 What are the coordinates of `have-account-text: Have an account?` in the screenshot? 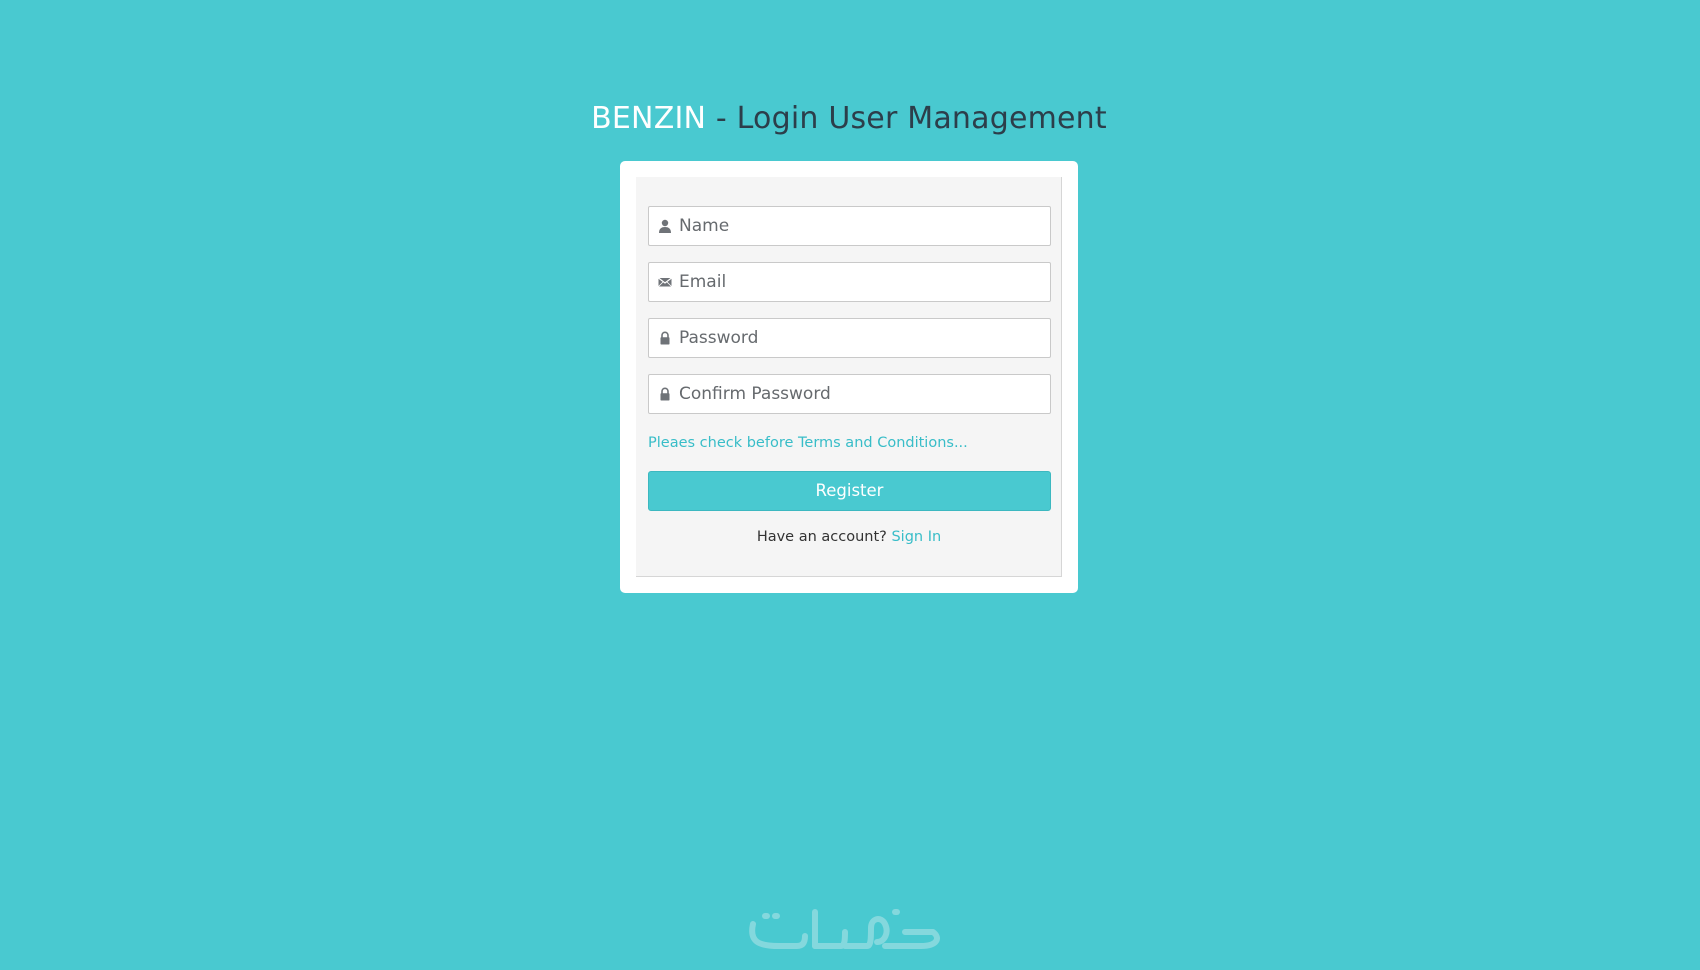 It's located at (821, 537).